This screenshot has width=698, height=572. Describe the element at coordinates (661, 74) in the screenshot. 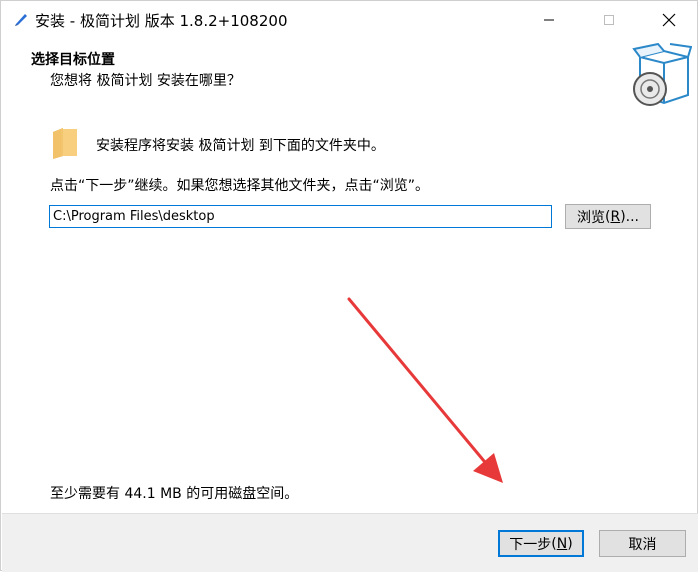

I see `install-box-cd-icon` at that location.